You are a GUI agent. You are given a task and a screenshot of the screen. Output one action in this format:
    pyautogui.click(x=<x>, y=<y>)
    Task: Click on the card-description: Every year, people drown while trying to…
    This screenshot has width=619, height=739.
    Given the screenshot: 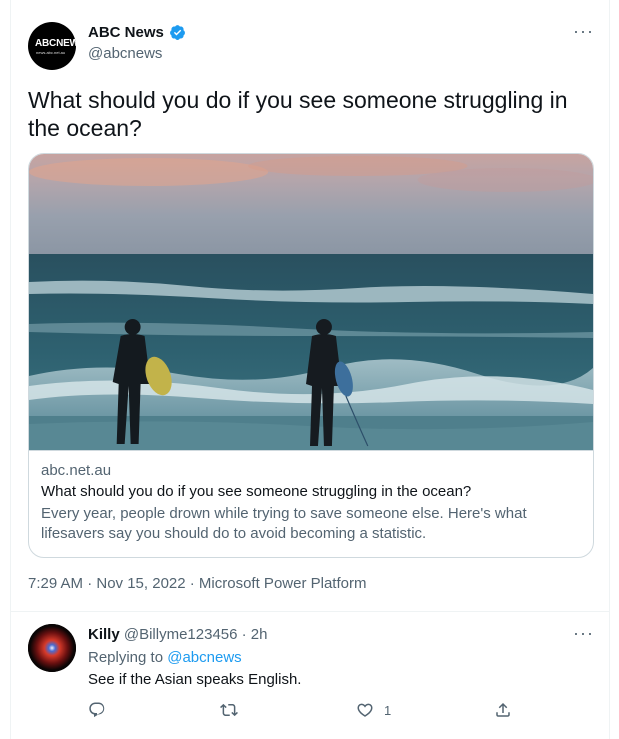 What is the action you would take?
    pyautogui.click(x=284, y=523)
    